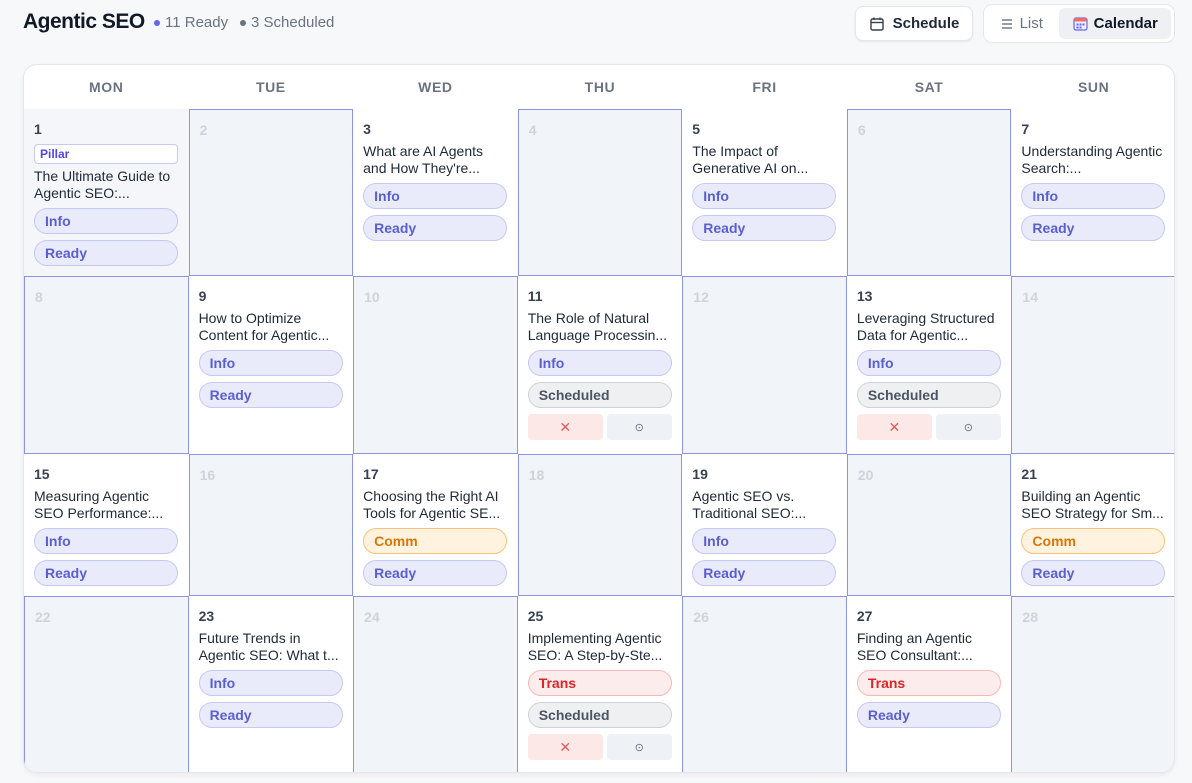 This screenshot has width=1192, height=783. What do you see at coordinates (1031, 23) in the screenshot?
I see `list-view-label: List` at bounding box center [1031, 23].